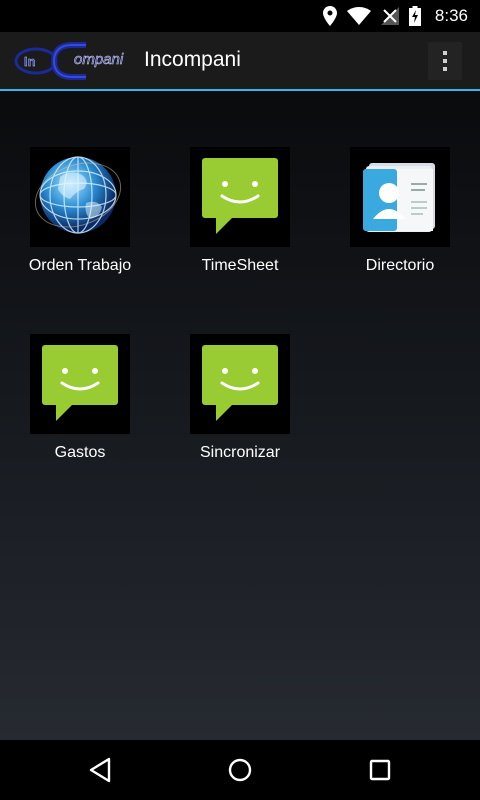  I want to click on grid-item-orden-trabajo: Orden Trabajo, so click(80, 217).